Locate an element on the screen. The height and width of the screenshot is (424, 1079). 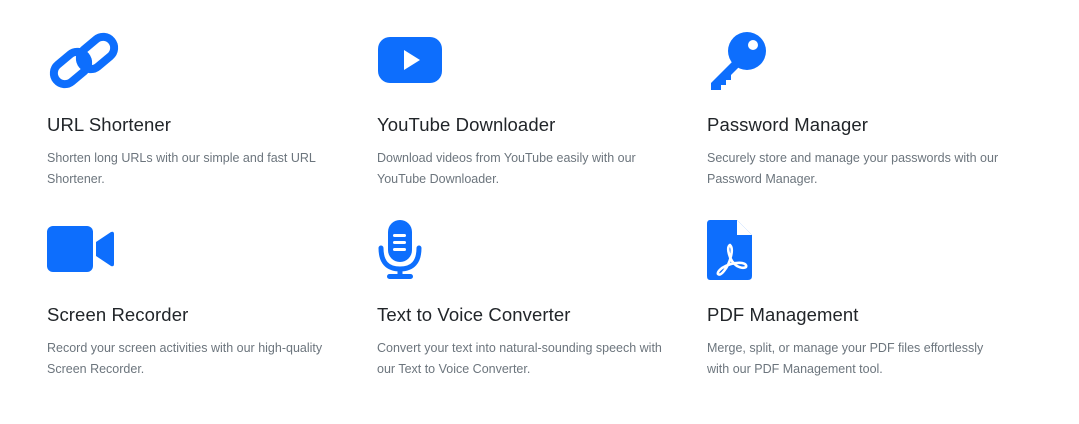
youtube-play-icon is located at coordinates (410, 60).